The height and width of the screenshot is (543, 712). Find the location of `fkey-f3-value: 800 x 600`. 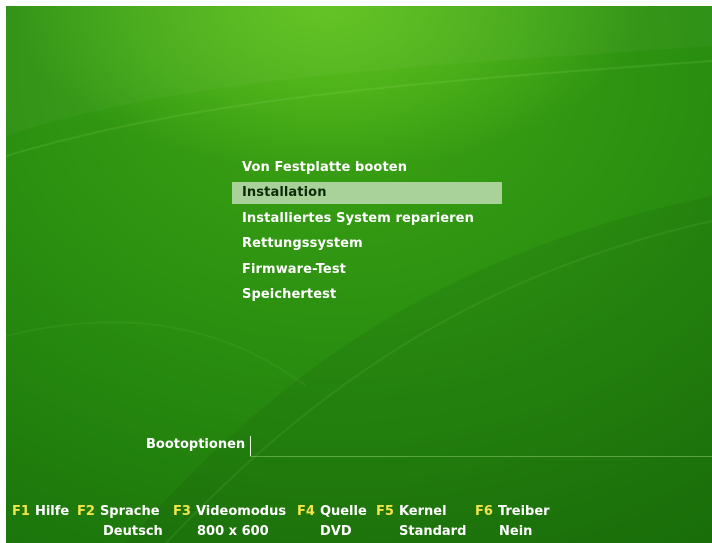

fkey-f3-value: 800 x 600 is located at coordinates (233, 531).